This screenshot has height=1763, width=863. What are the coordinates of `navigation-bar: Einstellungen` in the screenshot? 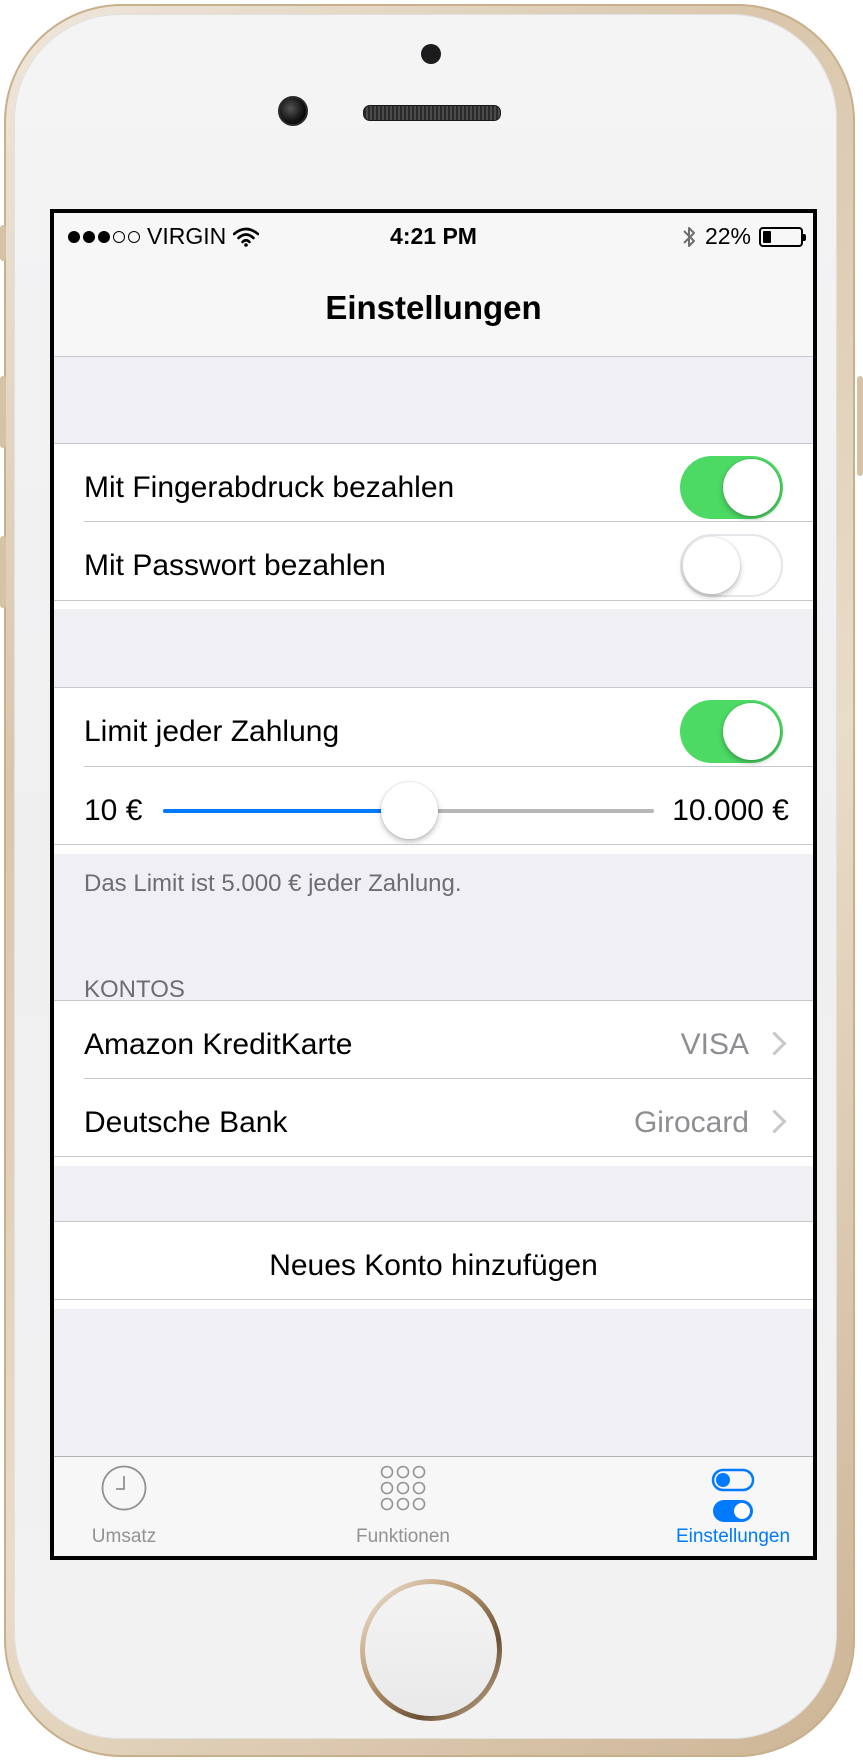 It's located at (433, 309).